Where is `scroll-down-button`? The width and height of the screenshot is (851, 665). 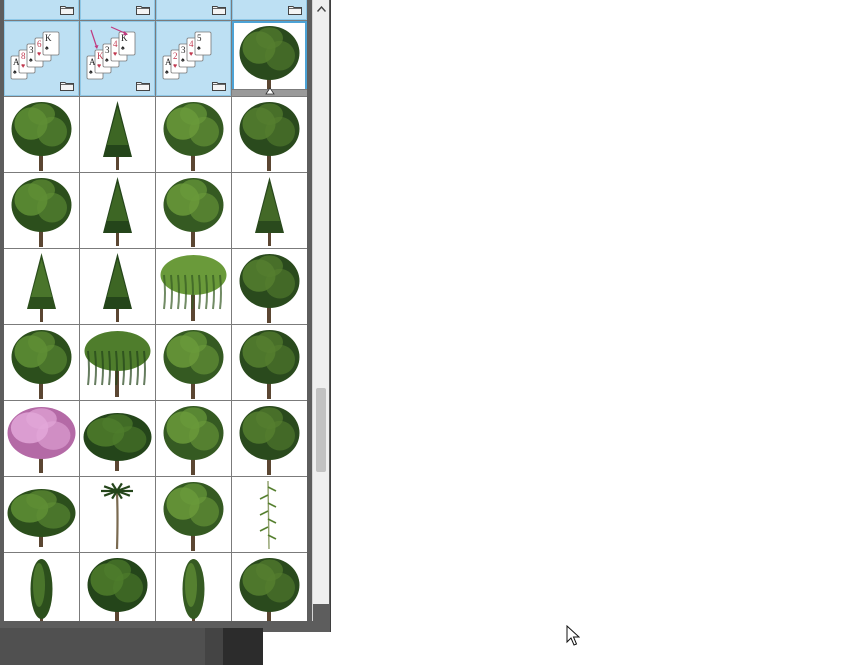 scroll-down-button is located at coordinates (321, 612).